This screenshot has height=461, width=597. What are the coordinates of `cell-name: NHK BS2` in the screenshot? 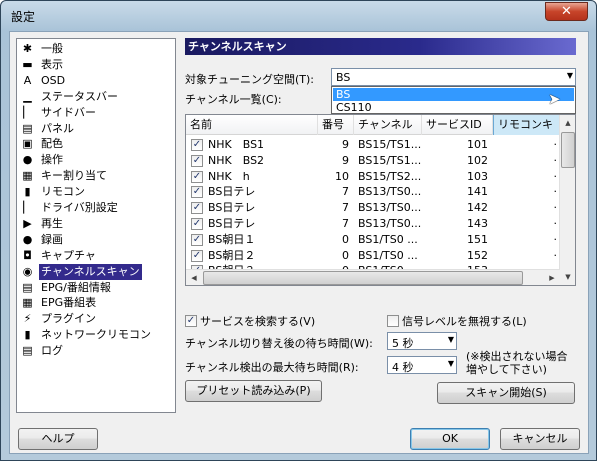 It's located at (236, 160).